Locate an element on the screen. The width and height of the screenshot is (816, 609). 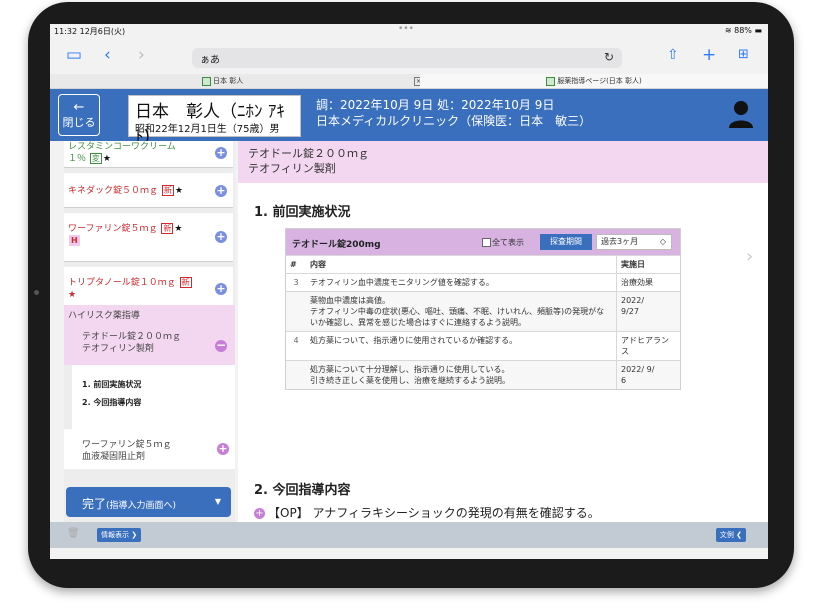
dispense-date-line: 調：2022年10月 9日 処：2022年10月 9日 is located at coordinates (435, 105).